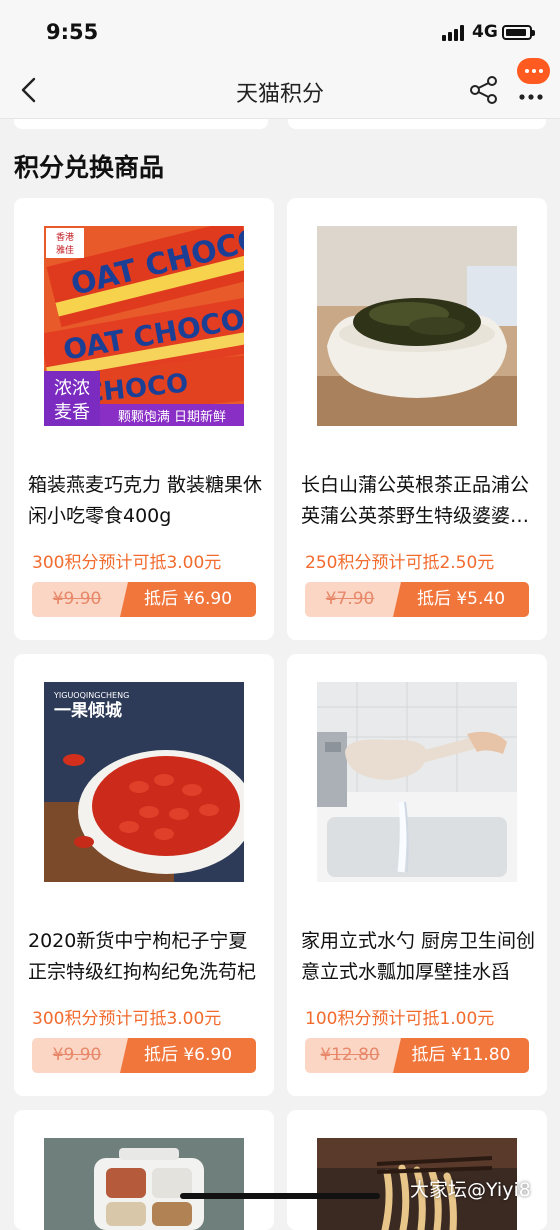 This screenshot has width=560, height=1230. What do you see at coordinates (280, 32) in the screenshot?
I see `status-bar: 9:55 4G` at bounding box center [280, 32].